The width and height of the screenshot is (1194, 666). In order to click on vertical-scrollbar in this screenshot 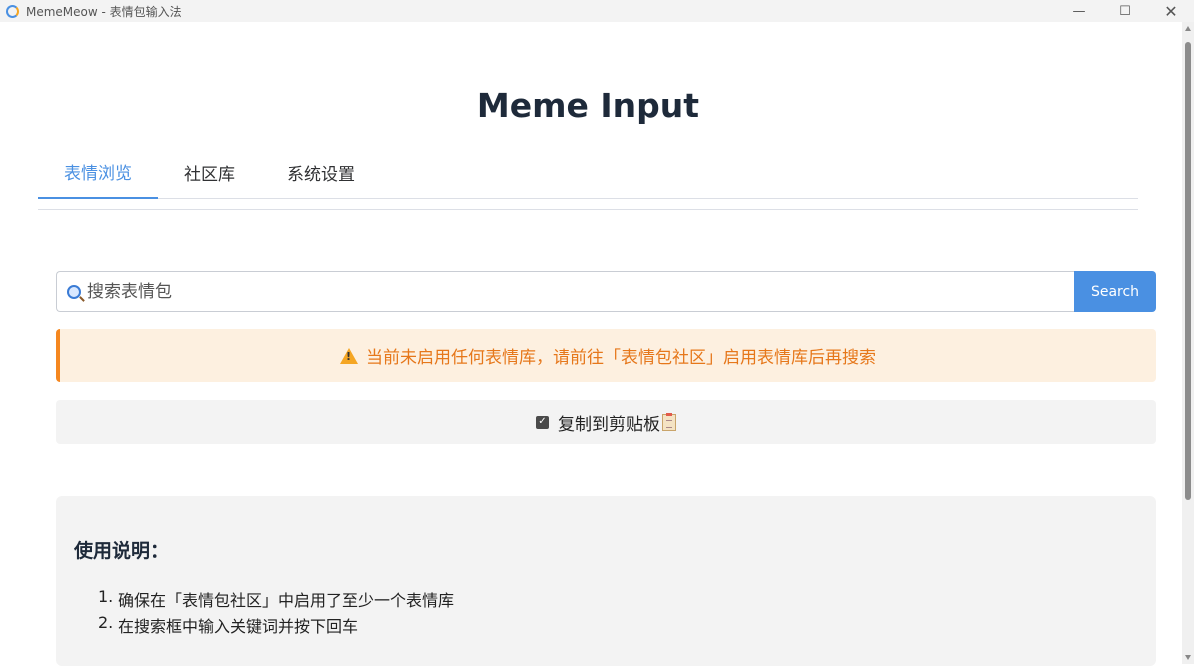, I will do `click(1188, 343)`.